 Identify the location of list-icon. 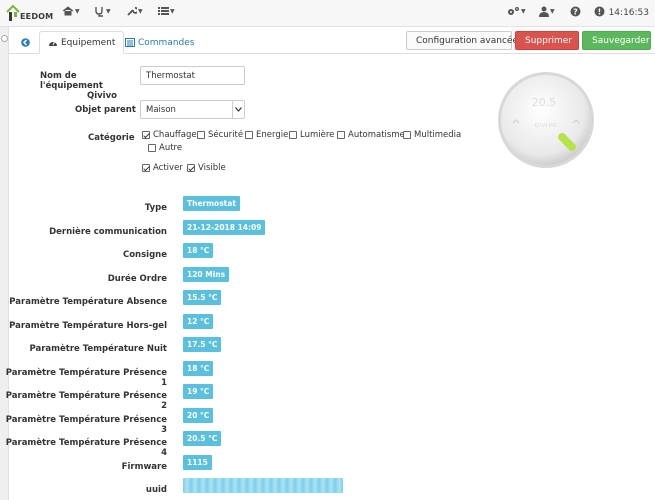
(163, 11).